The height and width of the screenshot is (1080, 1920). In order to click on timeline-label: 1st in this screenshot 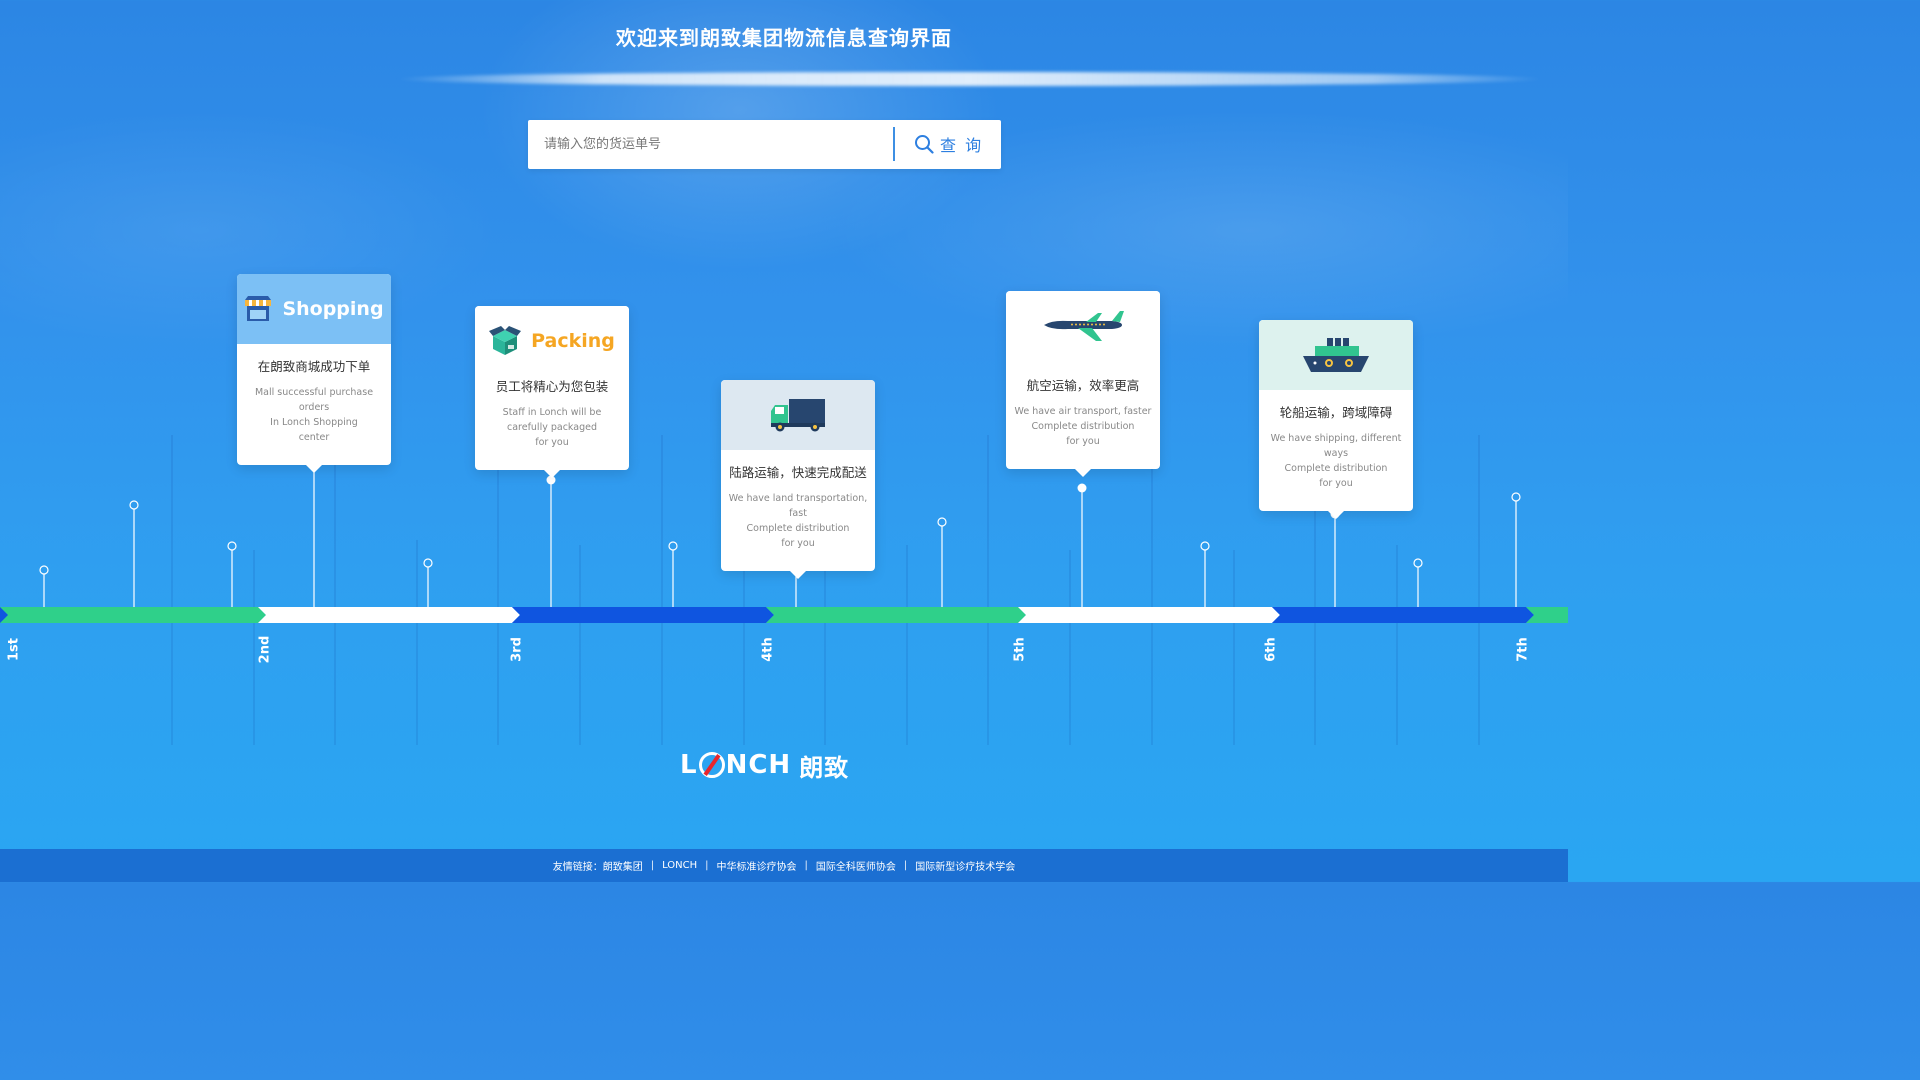, I will do `click(14, 649)`.